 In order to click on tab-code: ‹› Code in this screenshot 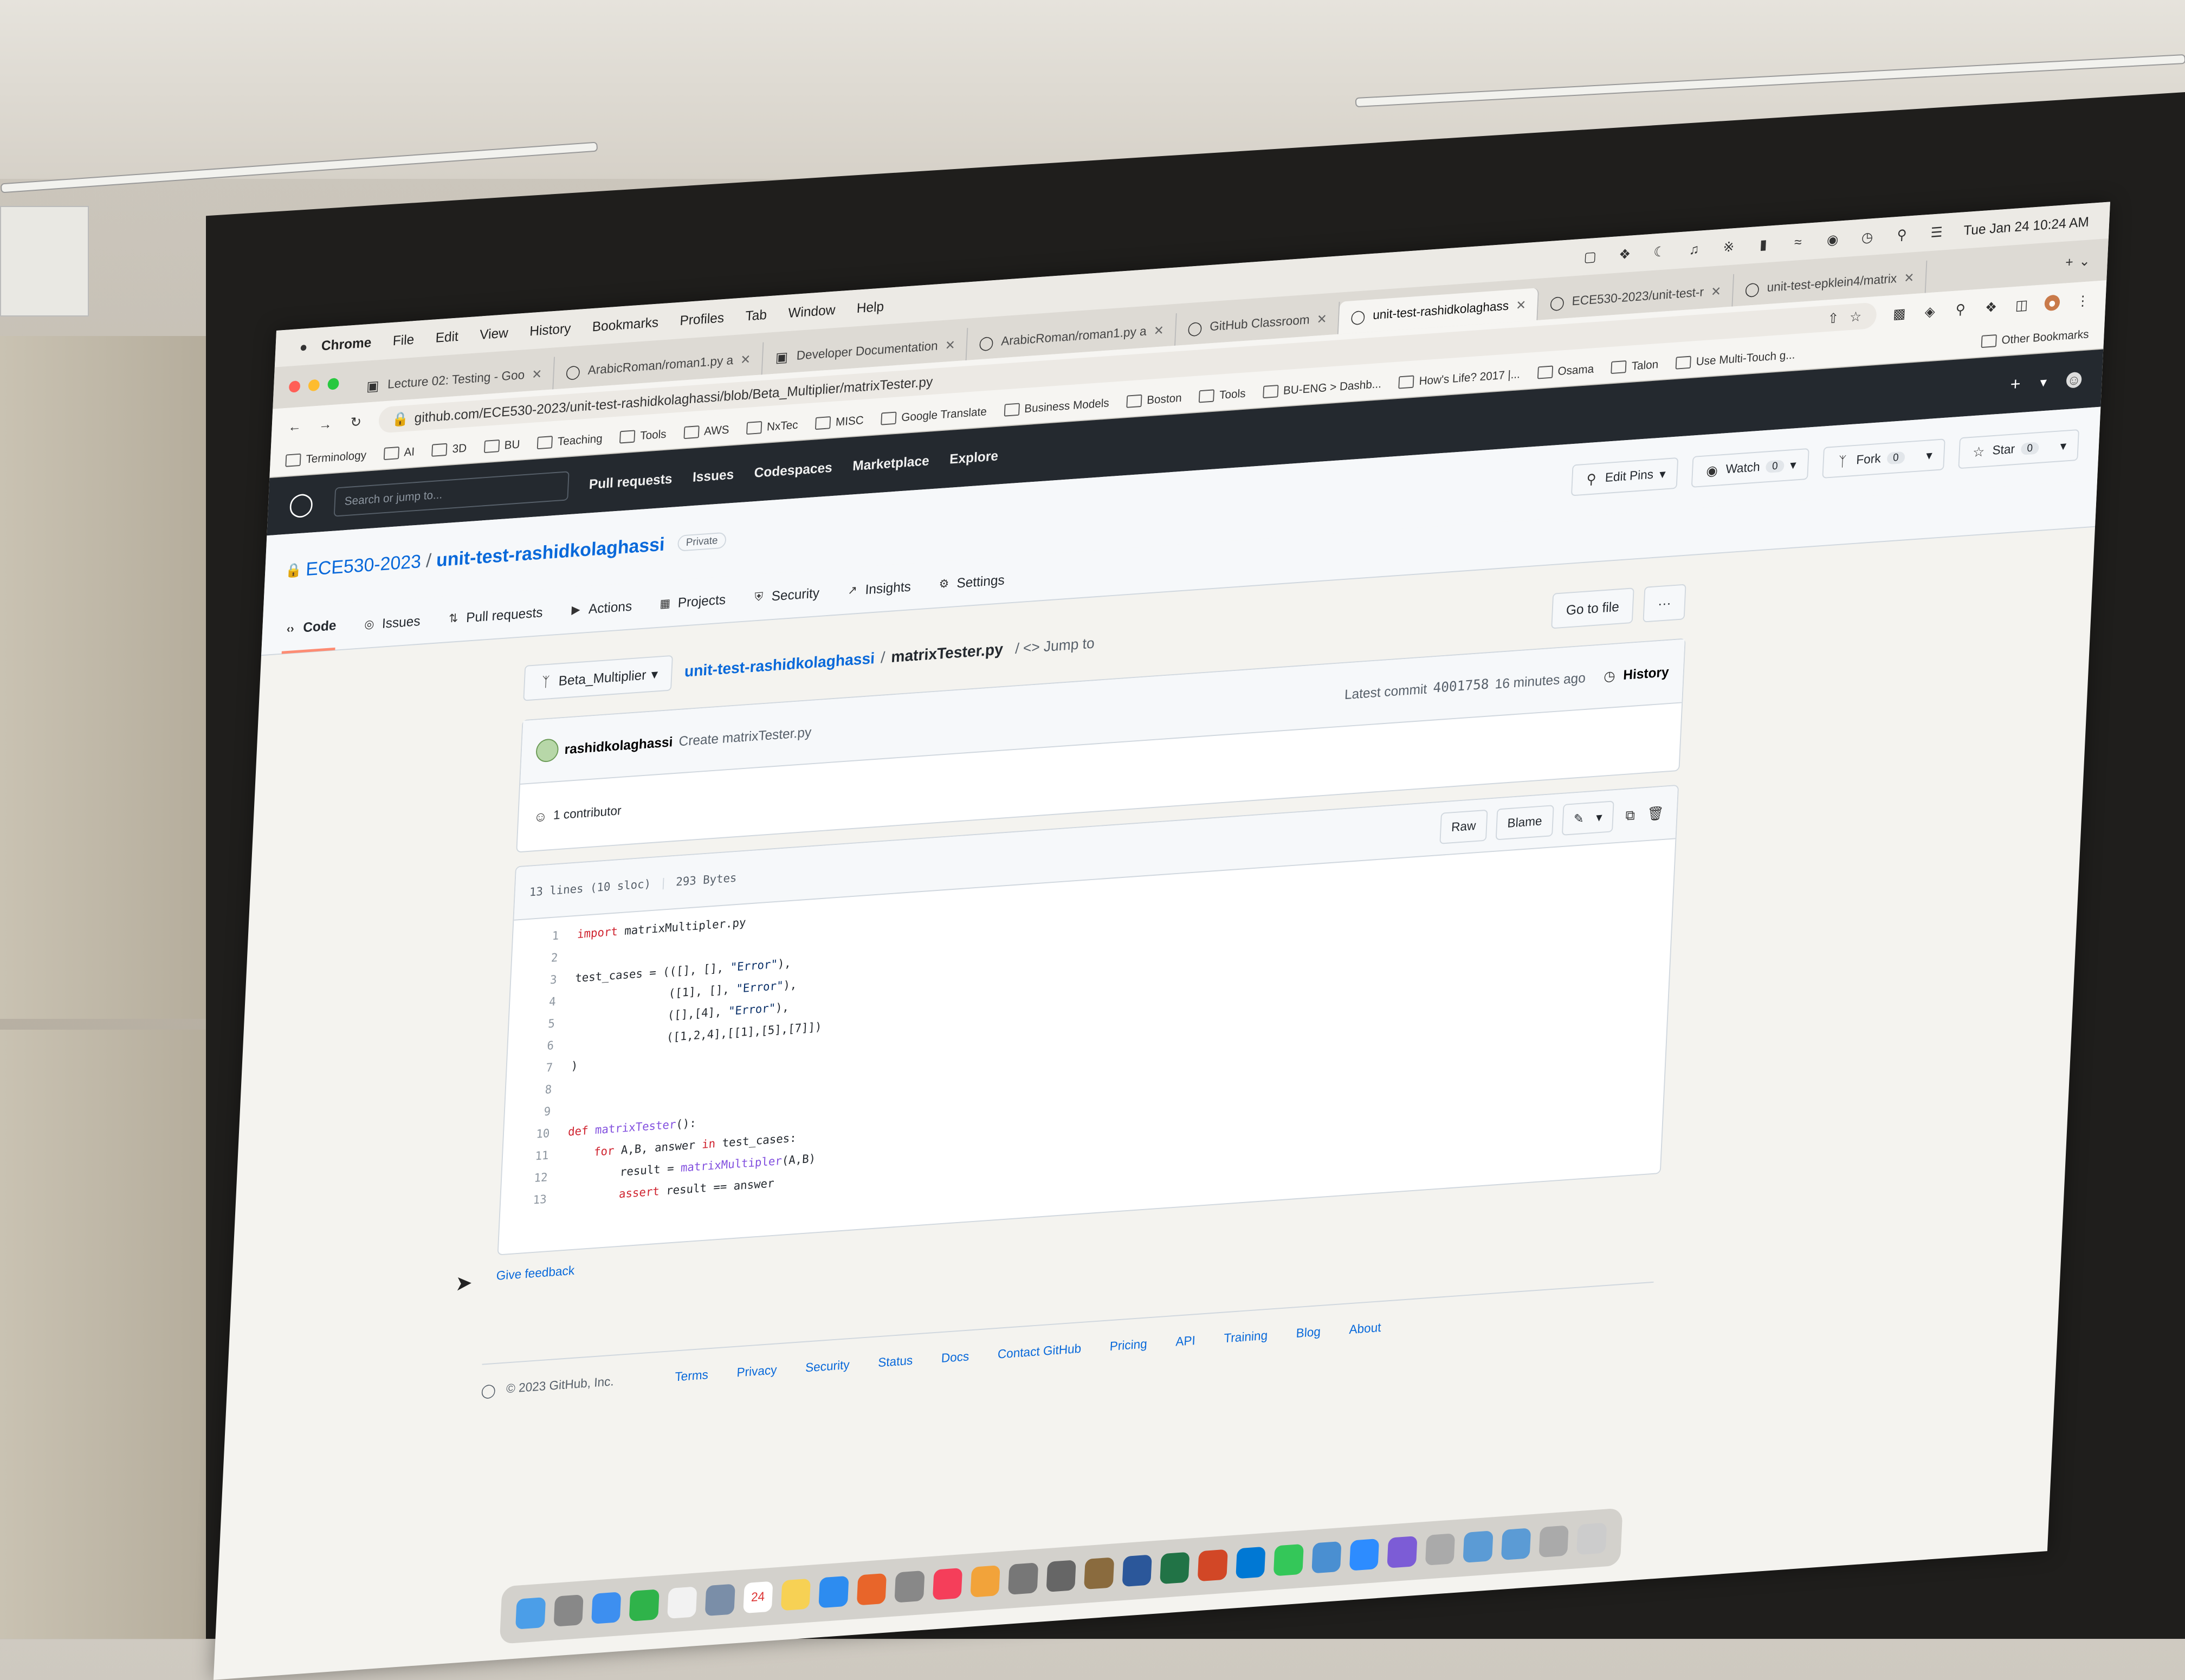, I will do `click(309, 629)`.